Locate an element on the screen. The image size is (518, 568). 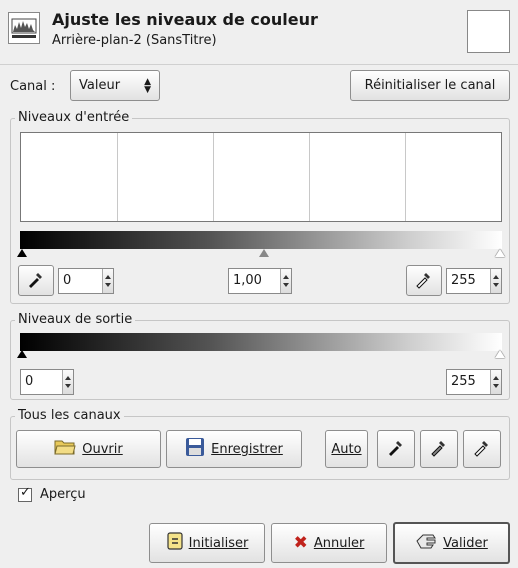
input-gamma-spinner: 1,00 is located at coordinates (260, 281).